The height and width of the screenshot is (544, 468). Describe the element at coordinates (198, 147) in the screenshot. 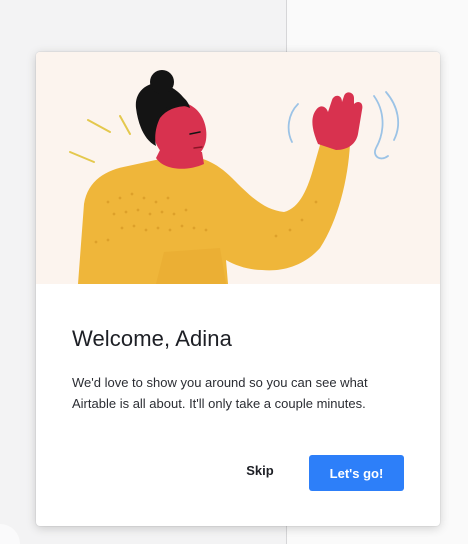

I see `mouth` at that location.